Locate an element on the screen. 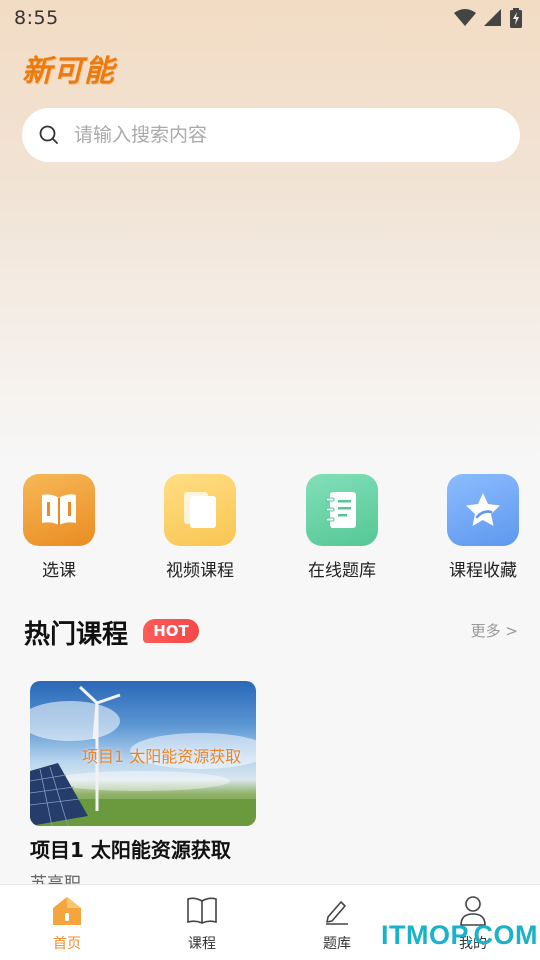  tab-question-bank: 题库 is located at coordinates (337, 924).